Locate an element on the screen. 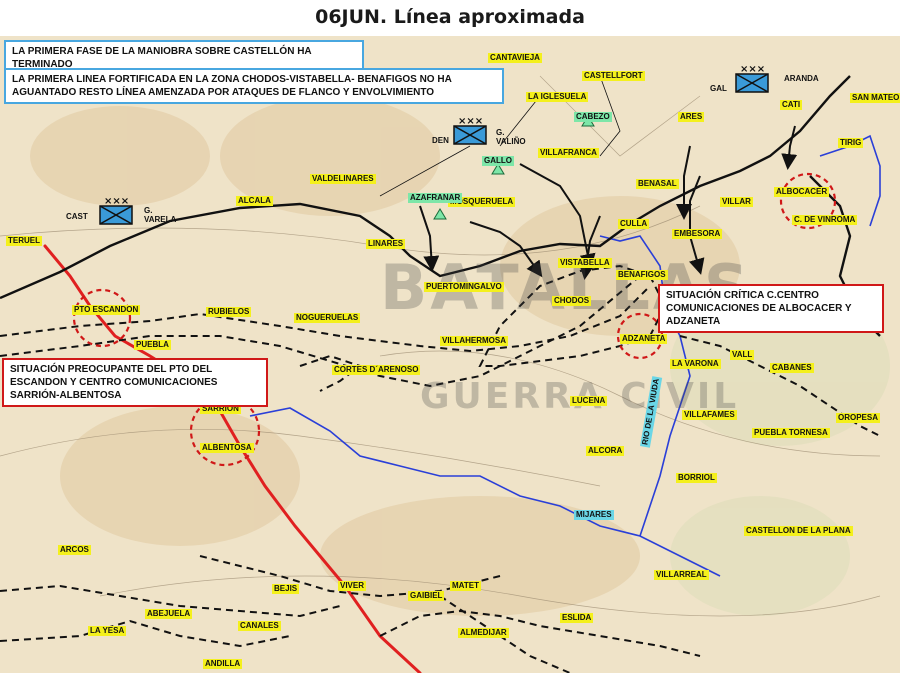  place-villafranca: VILLAFRANCA is located at coordinates (568, 153).